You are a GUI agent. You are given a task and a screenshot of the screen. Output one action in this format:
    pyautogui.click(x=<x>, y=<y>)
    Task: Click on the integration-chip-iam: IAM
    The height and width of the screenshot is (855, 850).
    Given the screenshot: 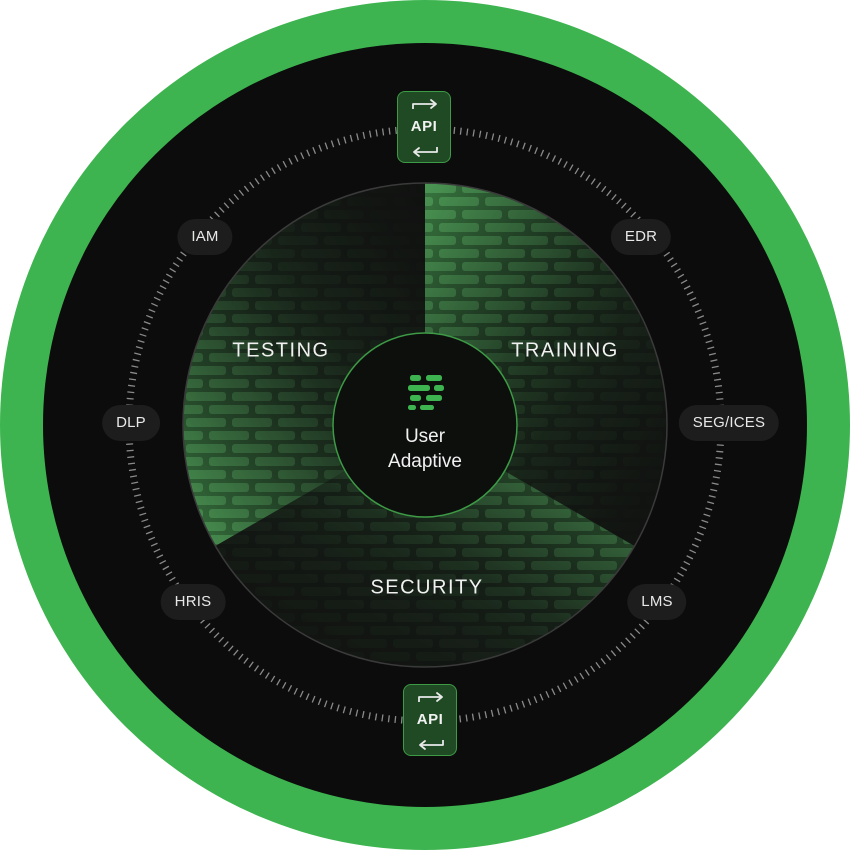 What is the action you would take?
    pyautogui.click(x=205, y=237)
    